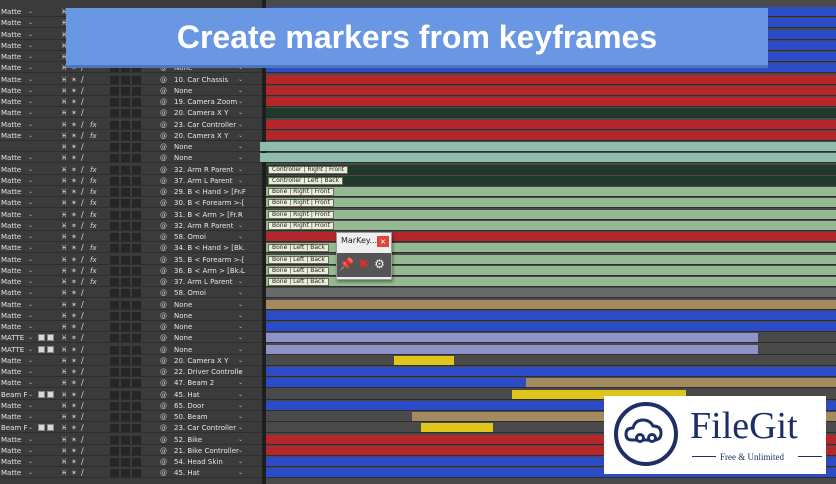 The image size is (836, 484). What do you see at coordinates (208, 271) in the screenshot?
I see `parent-select: 36. B < Arm > [Bk.L` at bounding box center [208, 271].